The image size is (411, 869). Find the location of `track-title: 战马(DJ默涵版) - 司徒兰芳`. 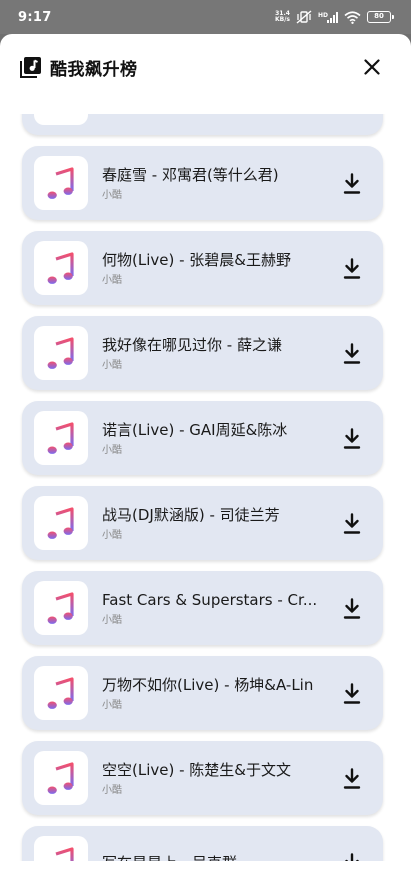

track-title: 战马(DJ默涵版) - 司徒兰芳 is located at coordinates (191, 515).